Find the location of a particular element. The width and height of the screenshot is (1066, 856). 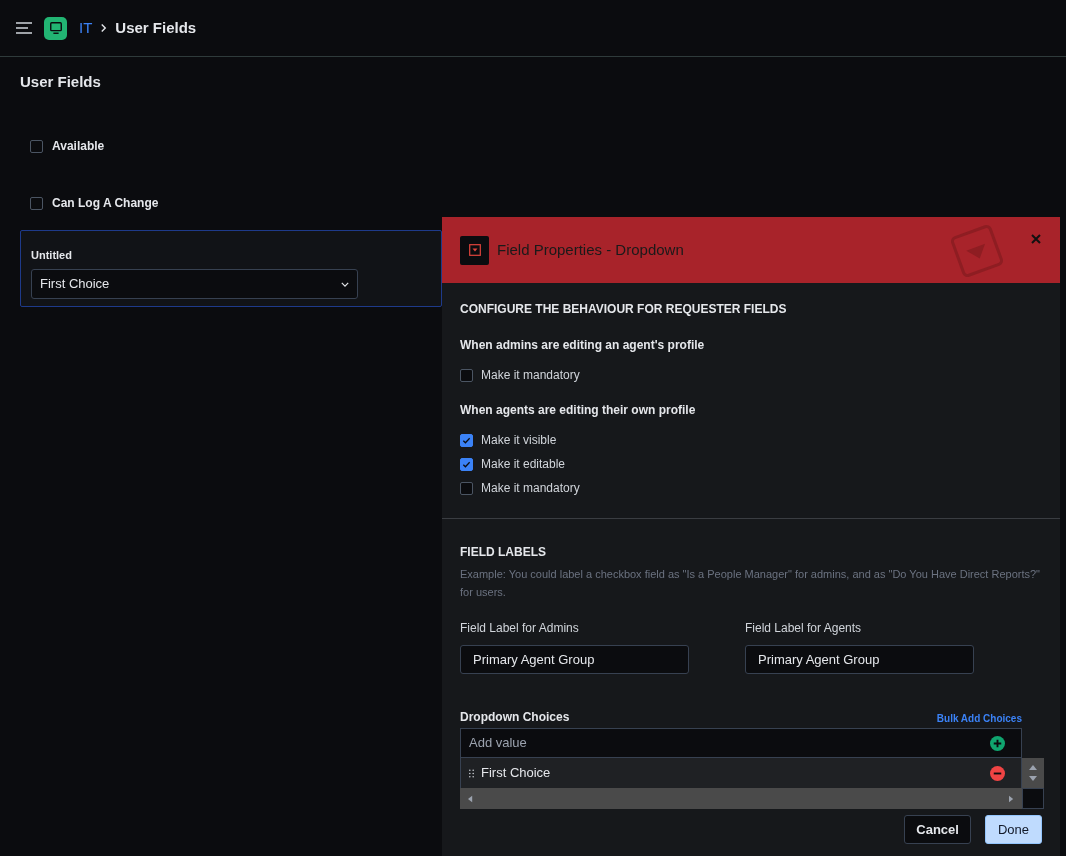

choices-heading: Dropdown Choices is located at coordinates (515, 717).